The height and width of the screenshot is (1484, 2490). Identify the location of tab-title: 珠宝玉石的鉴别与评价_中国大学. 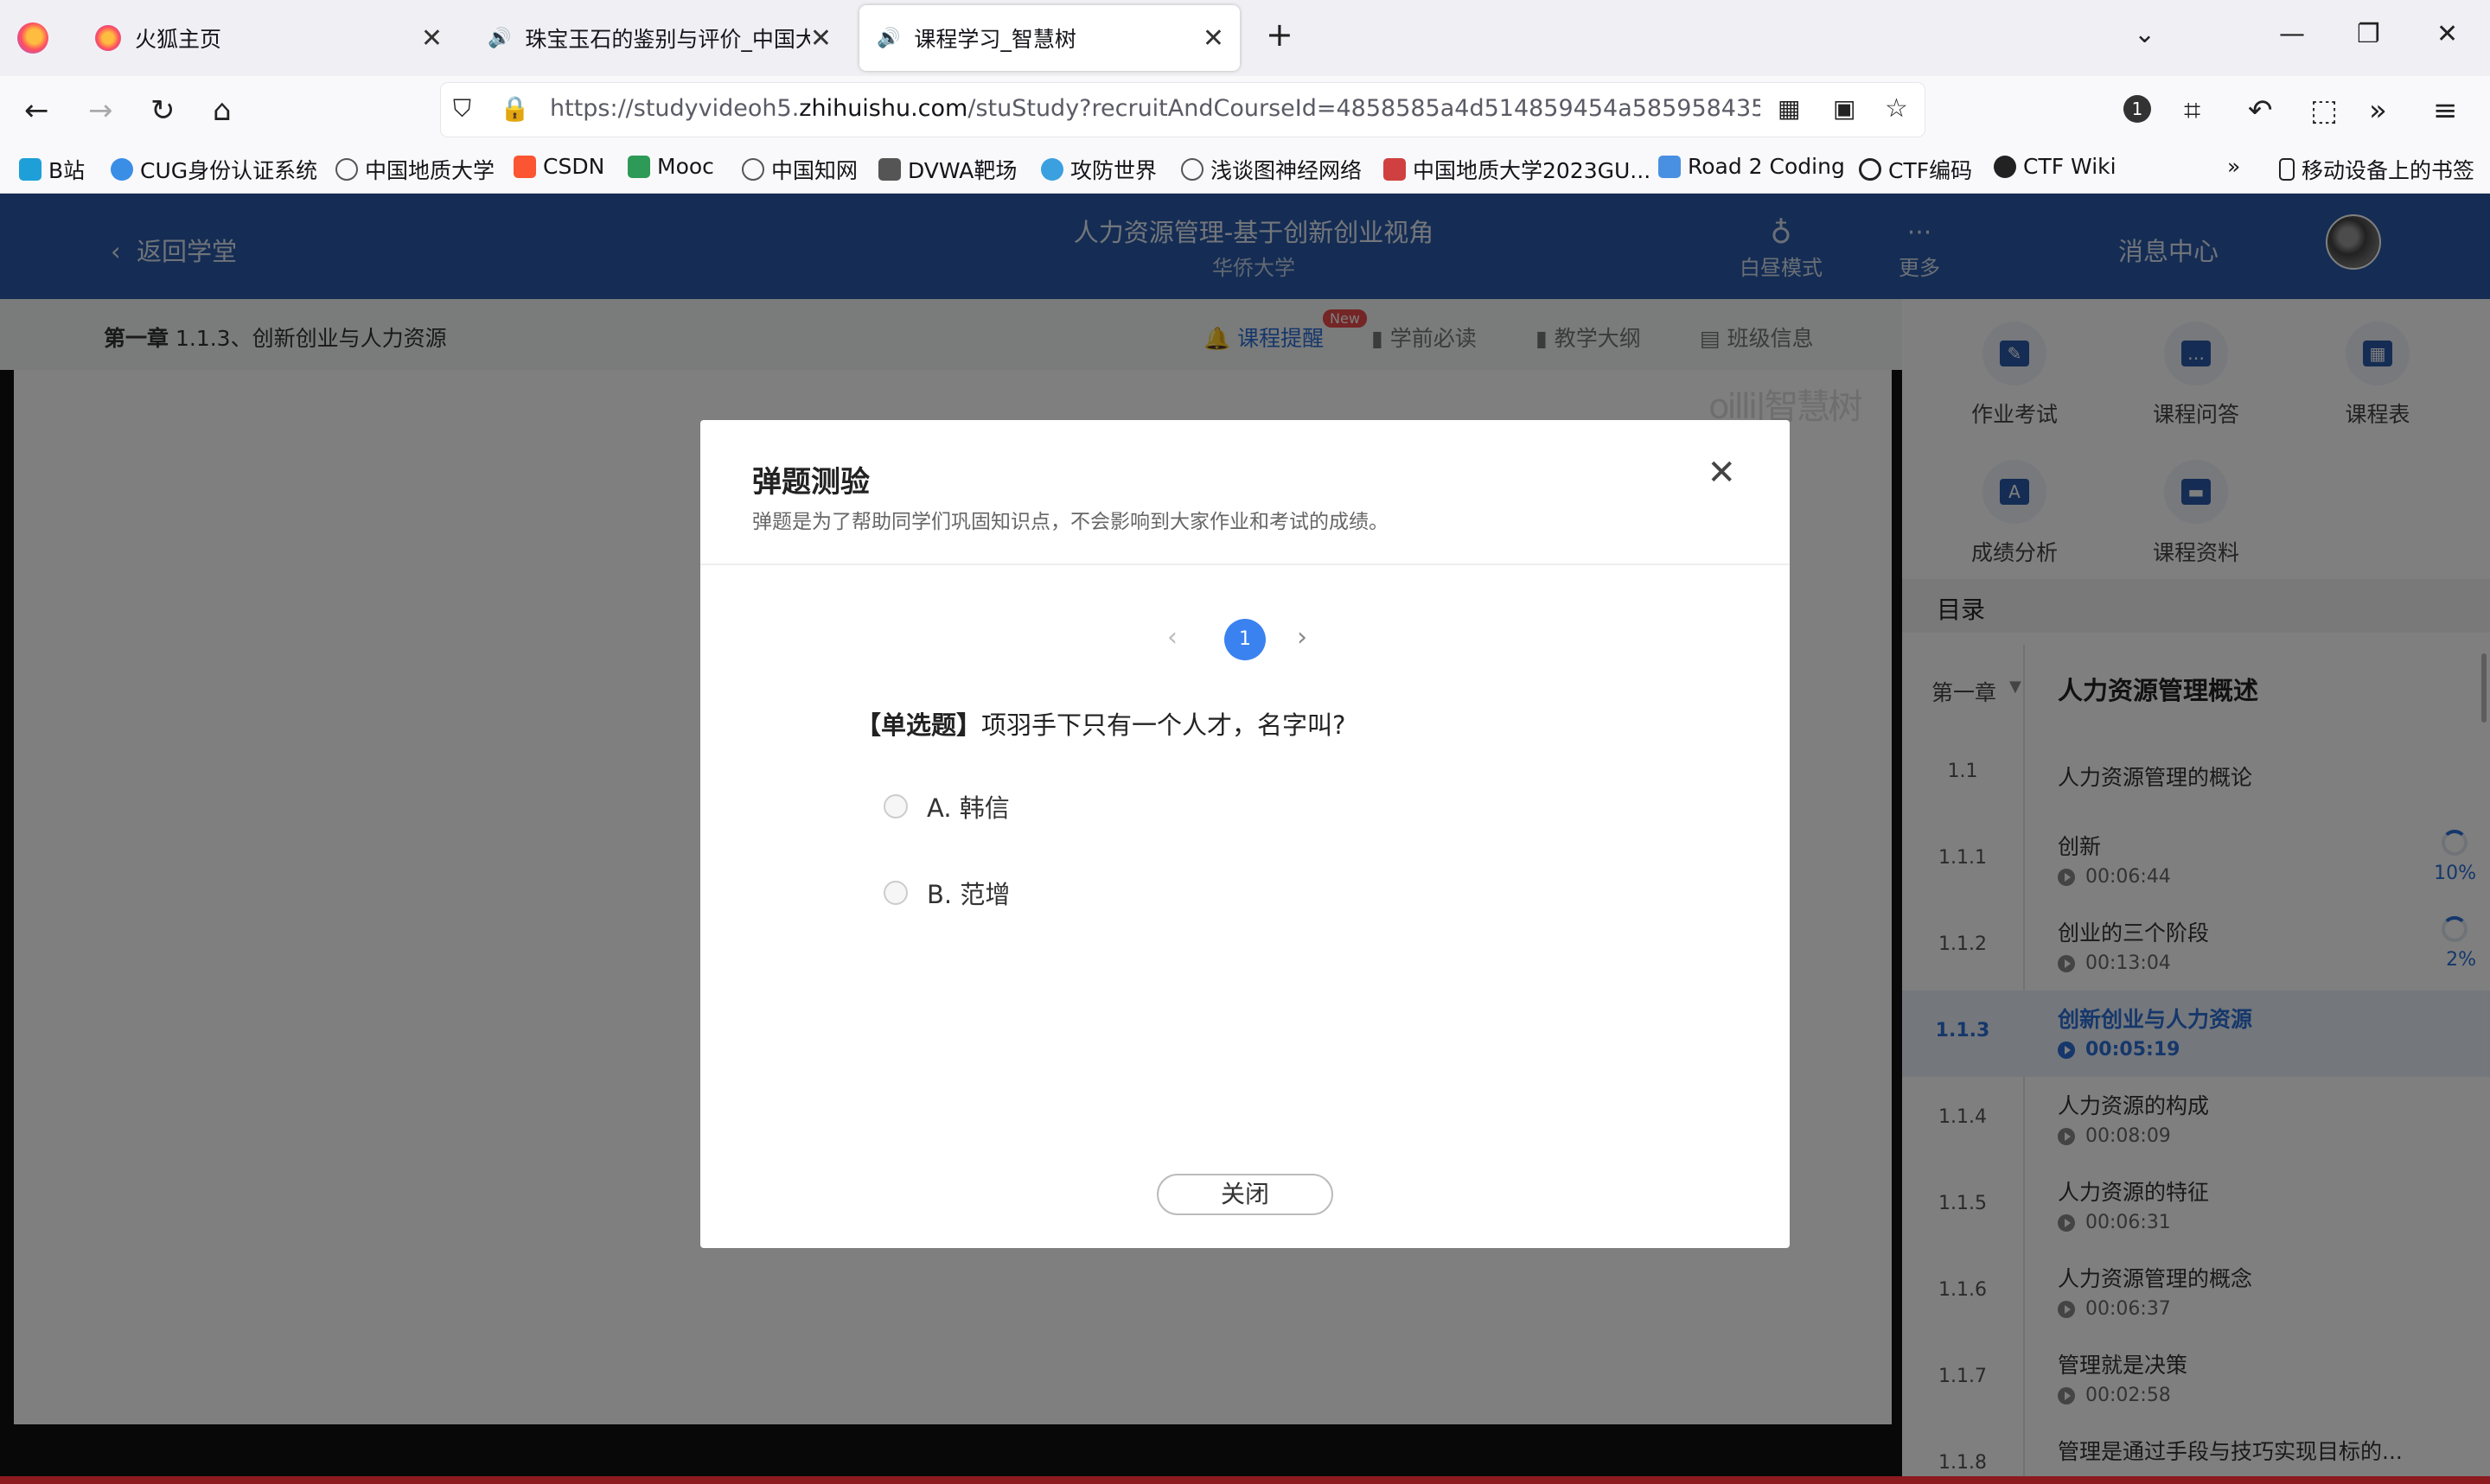
(668, 39).